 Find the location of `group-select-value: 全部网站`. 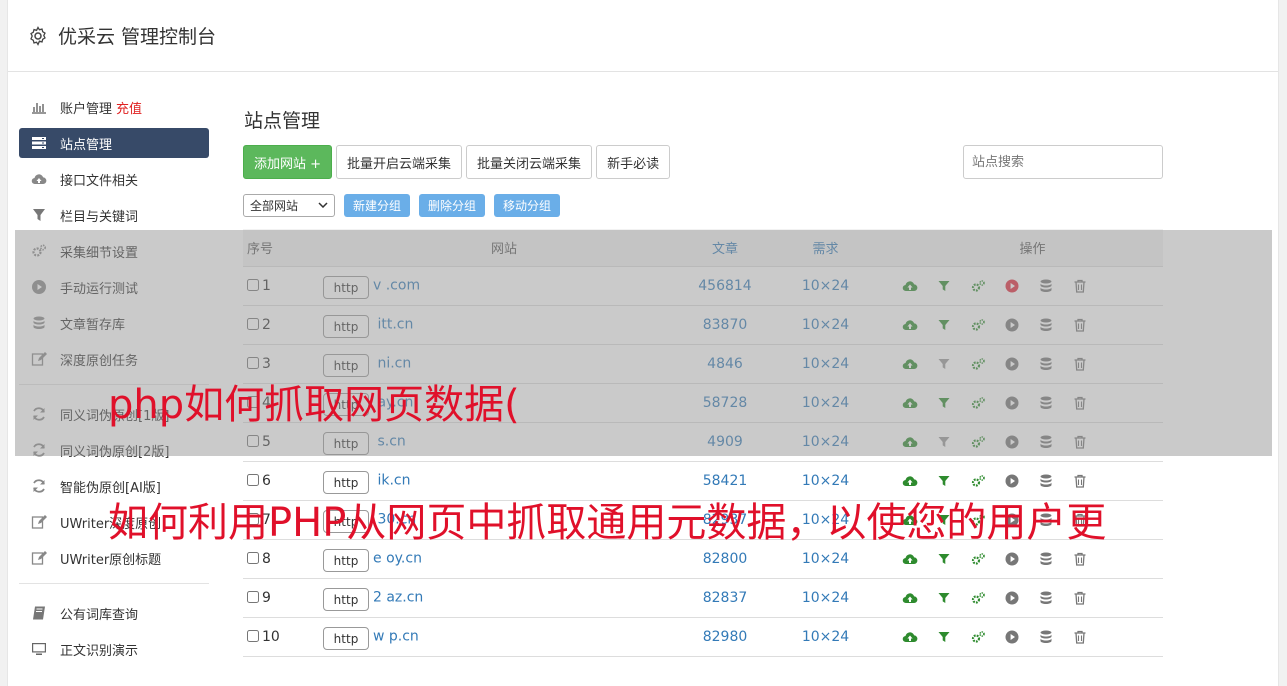

group-select-value: 全部网站 is located at coordinates (274, 205).